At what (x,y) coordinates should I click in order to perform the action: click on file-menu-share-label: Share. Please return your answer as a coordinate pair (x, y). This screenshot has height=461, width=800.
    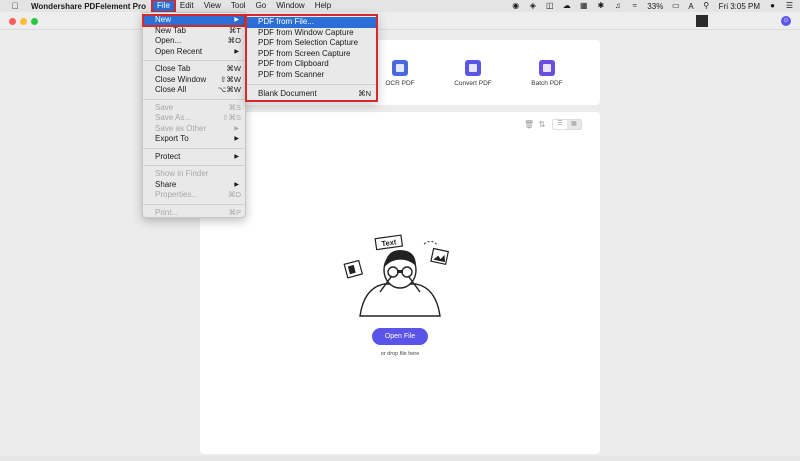
    Looking at the image, I should click on (166, 184).